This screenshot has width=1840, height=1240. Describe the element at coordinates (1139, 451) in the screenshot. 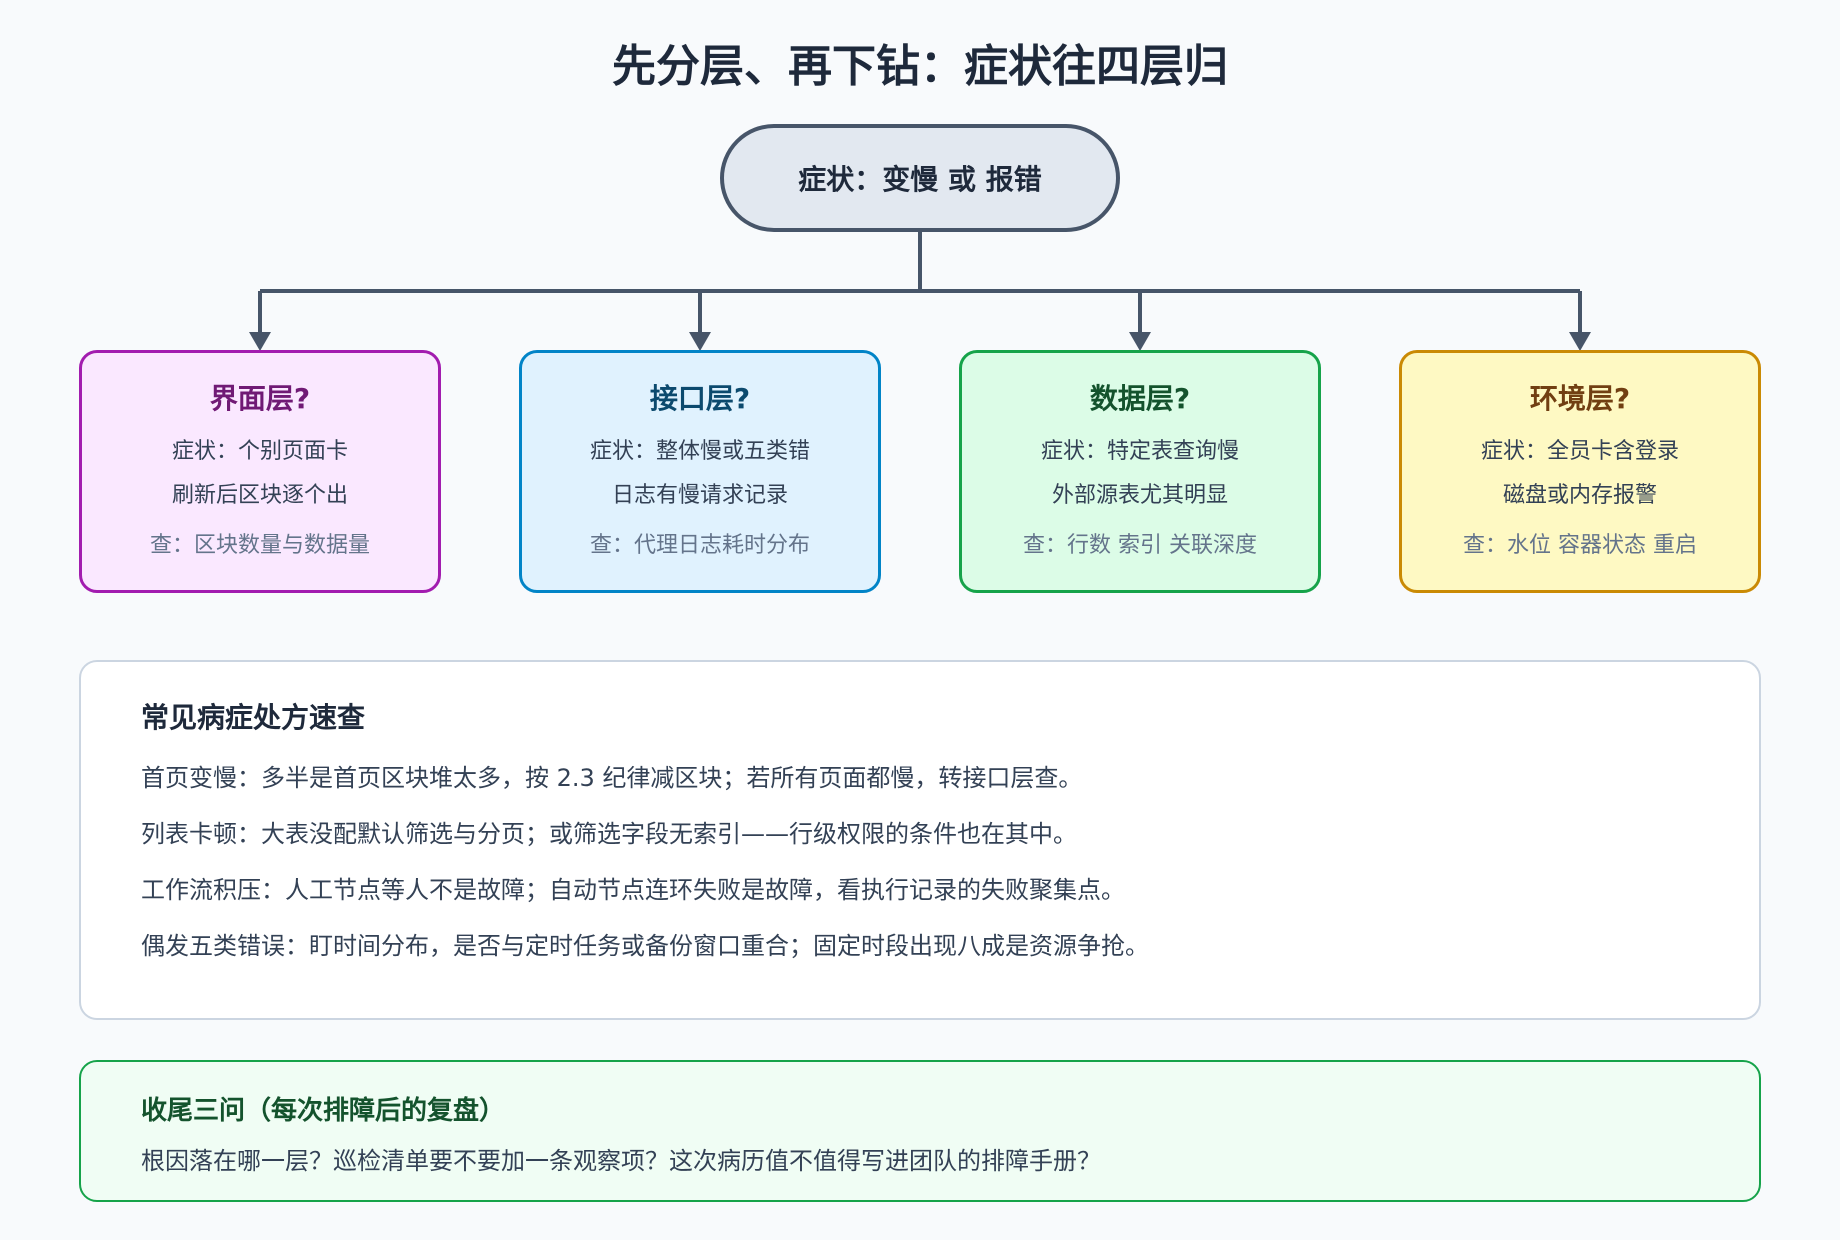

I see `layer-symptom: 症状：特定表查询慢` at that location.